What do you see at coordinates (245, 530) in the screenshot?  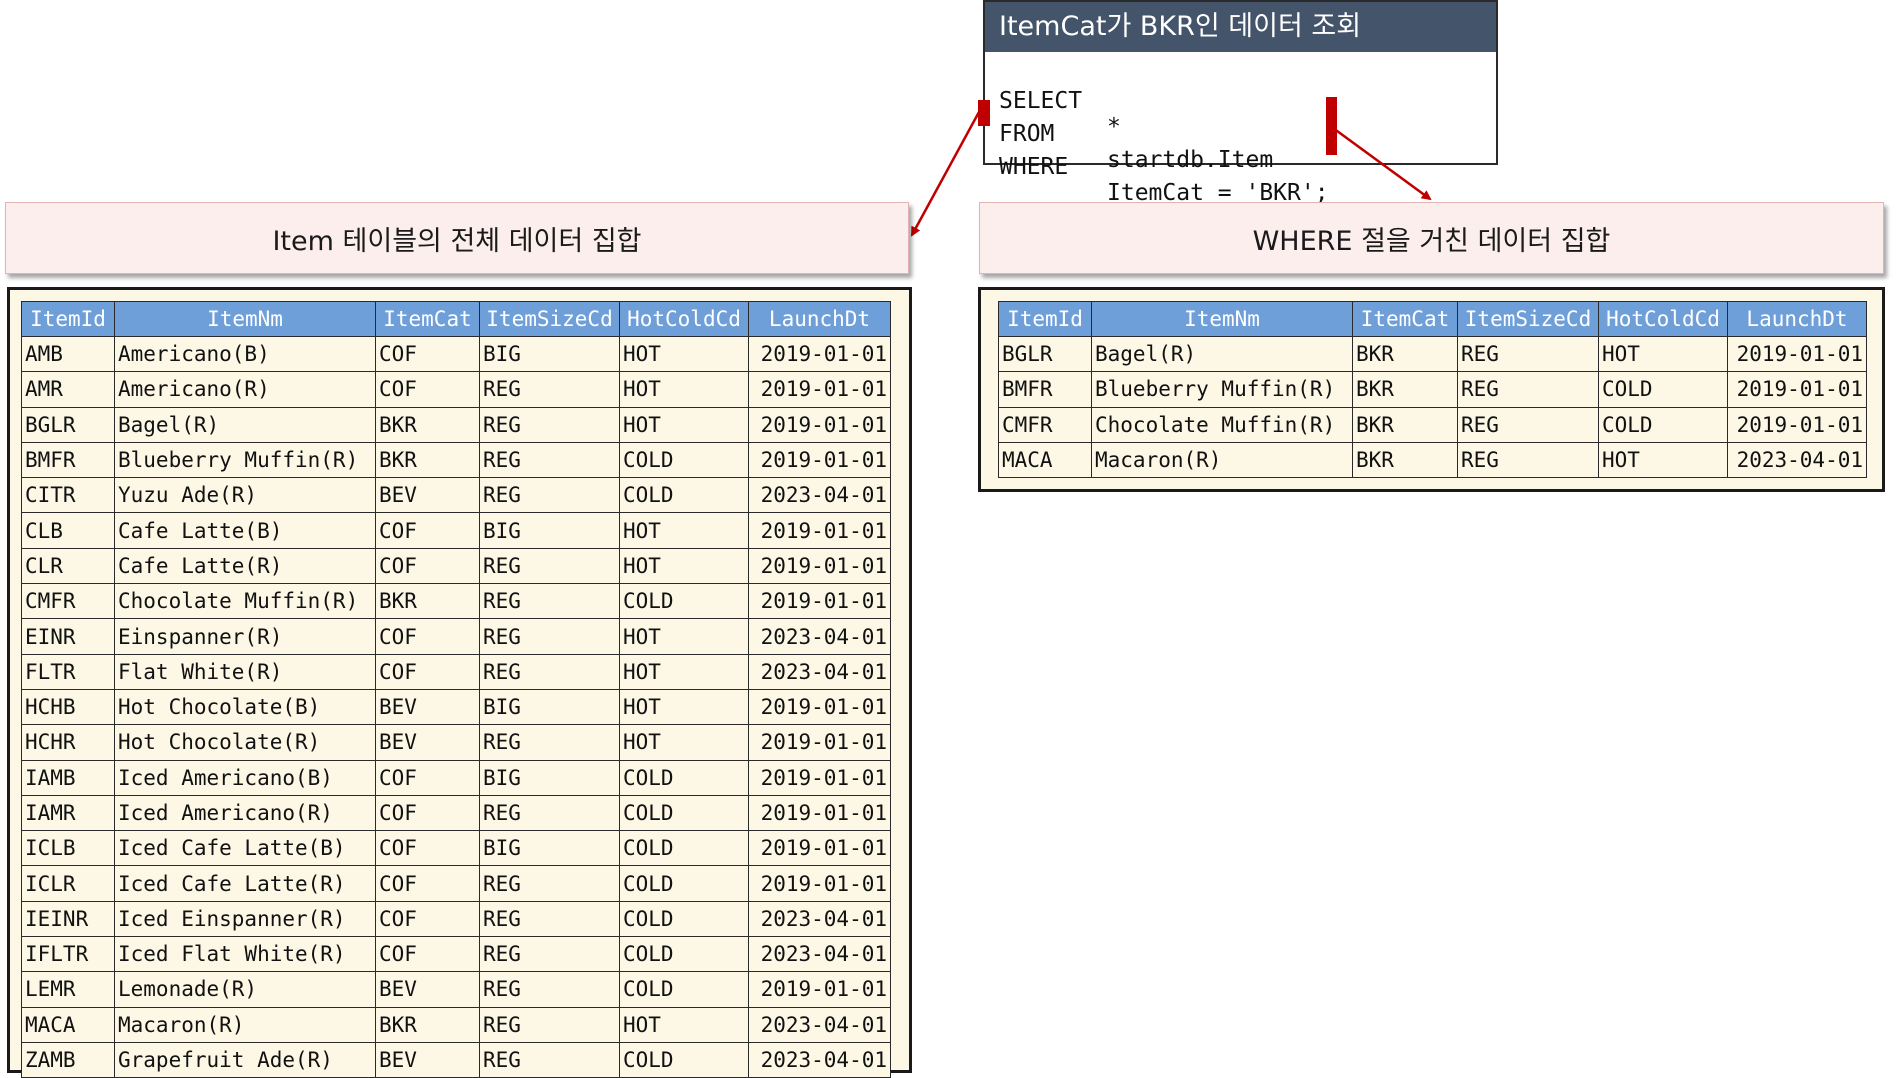 I see `table-cell: Cafe Latte(B)` at bounding box center [245, 530].